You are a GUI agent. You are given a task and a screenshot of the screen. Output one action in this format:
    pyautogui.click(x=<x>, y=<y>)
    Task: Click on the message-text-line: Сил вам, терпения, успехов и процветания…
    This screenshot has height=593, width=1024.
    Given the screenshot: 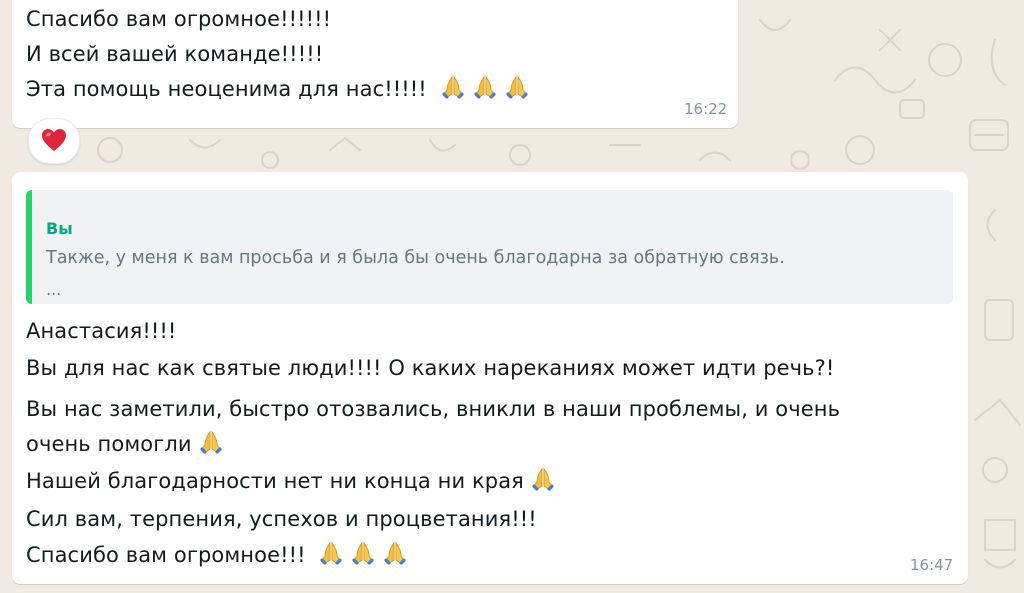 What is the action you would take?
    pyautogui.click(x=281, y=519)
    